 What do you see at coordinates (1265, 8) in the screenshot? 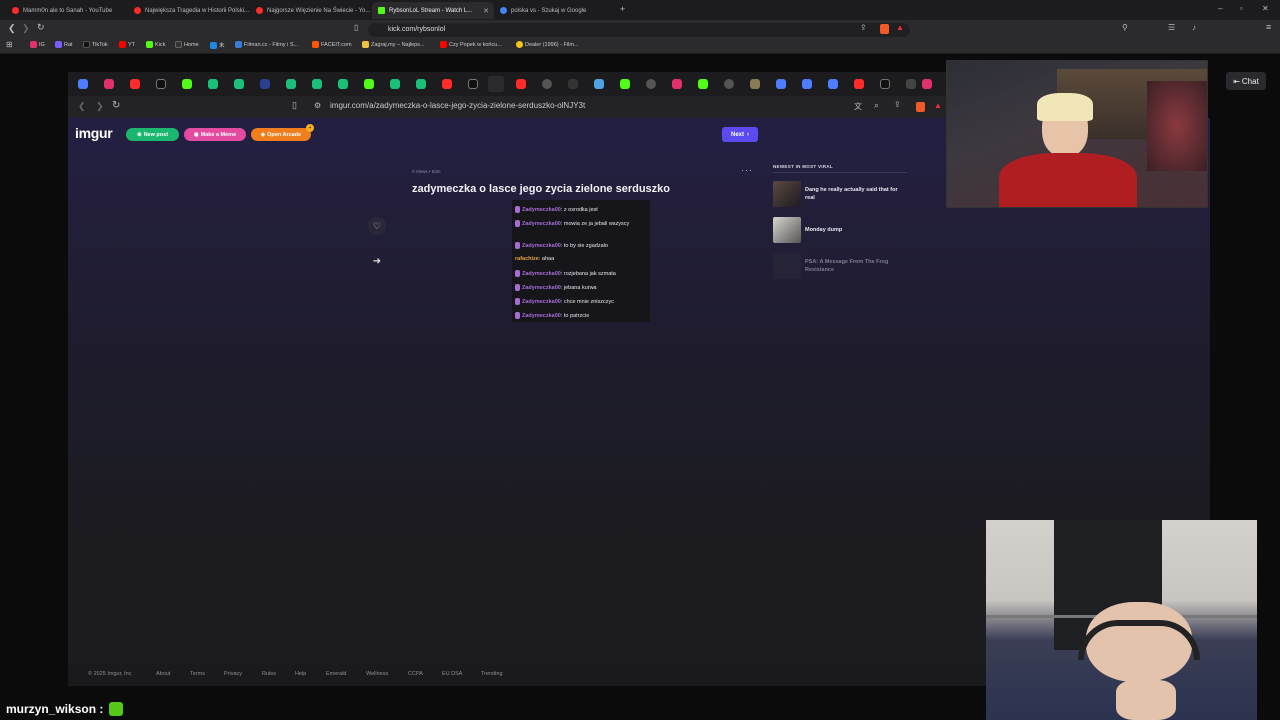
I see `close-window-icon: ✕` at bounding box center [1265, 8].